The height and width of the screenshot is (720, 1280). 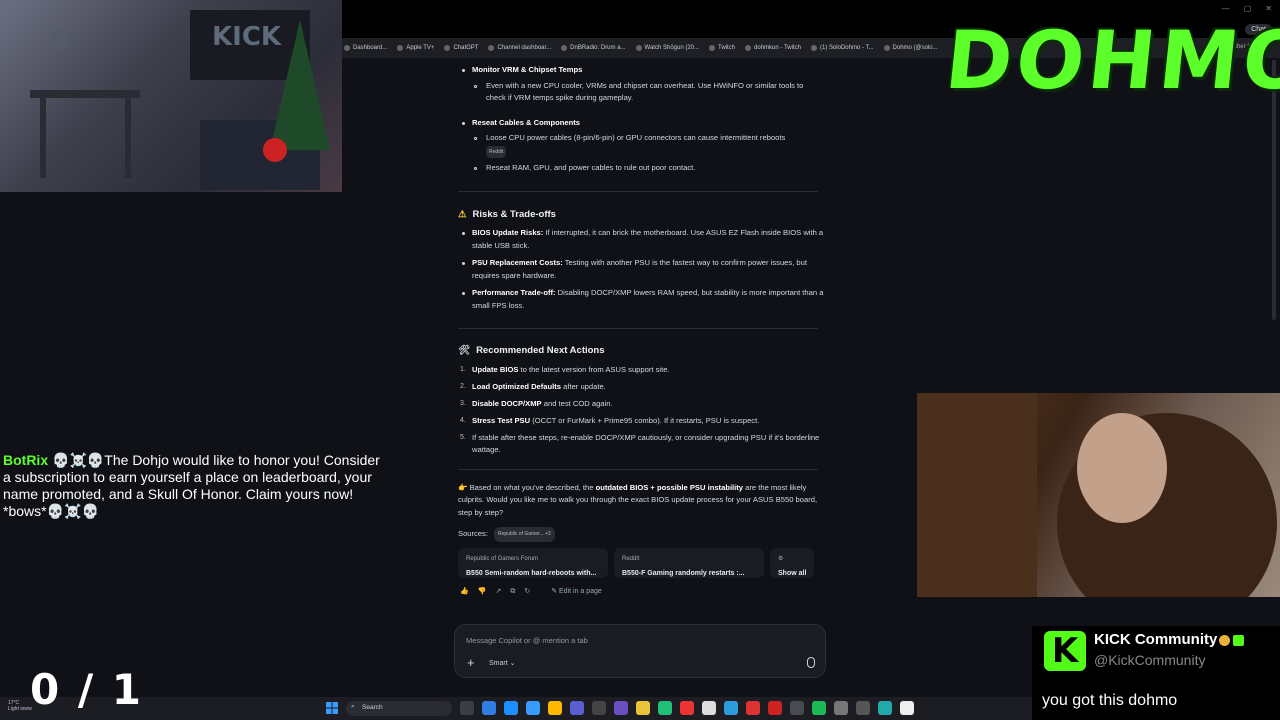 What do you see at coordinates (1268, 8) in the screenshot?
I see `close-icon: ✕` at bounding box center [1268, 8].